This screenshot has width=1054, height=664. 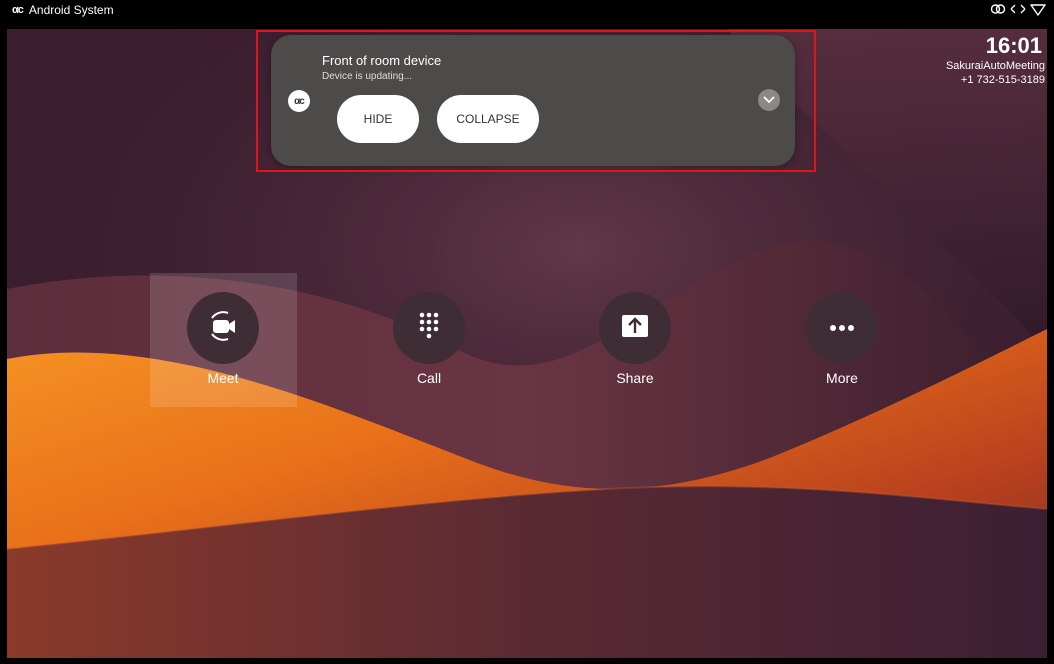 I want to click on link-icon, so click(x=998, y=9).